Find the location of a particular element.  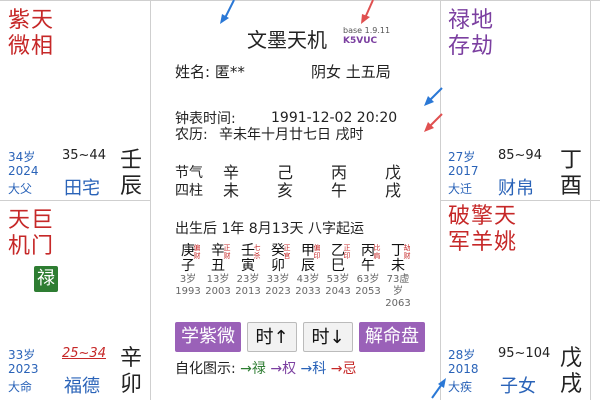

version-label: base 1.9.11 is located at coordinates (367, 30).